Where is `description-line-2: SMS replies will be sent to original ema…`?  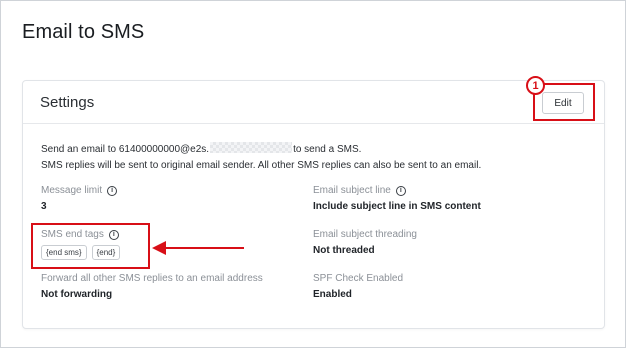
description-line-2: SMS replies will be sent to original ema… is located at coordinates (261, 165).